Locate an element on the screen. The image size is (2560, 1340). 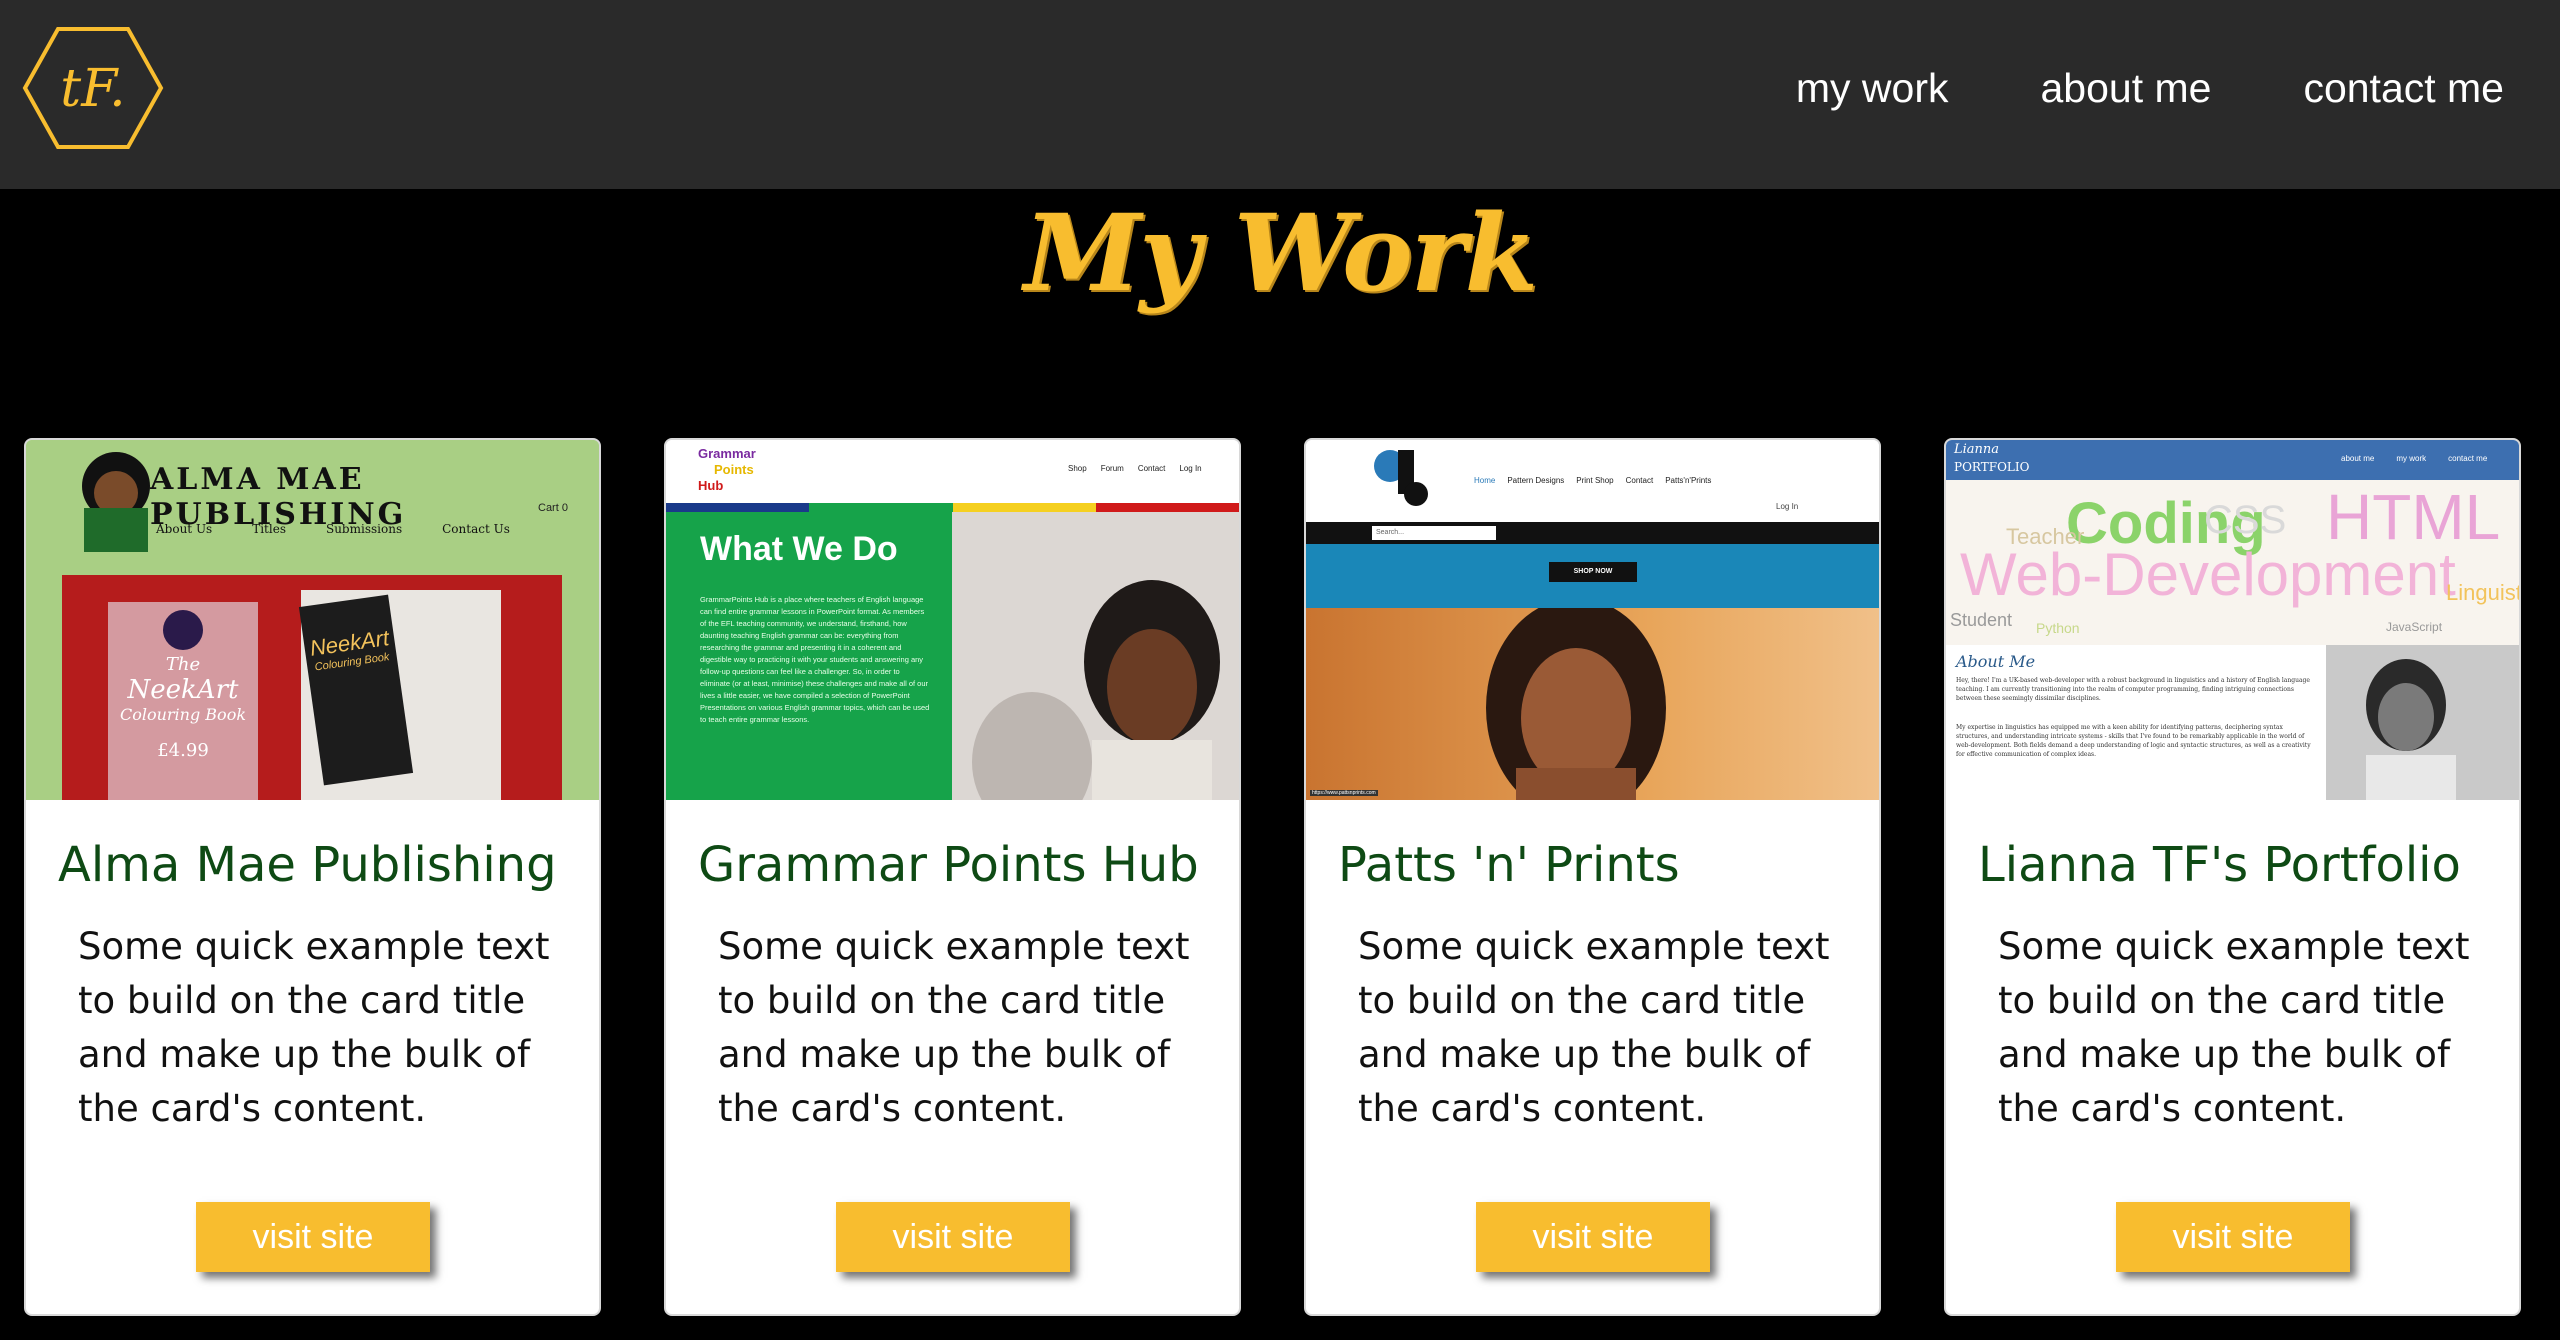
model-photo-icon is located at coordinates (1576, 704).